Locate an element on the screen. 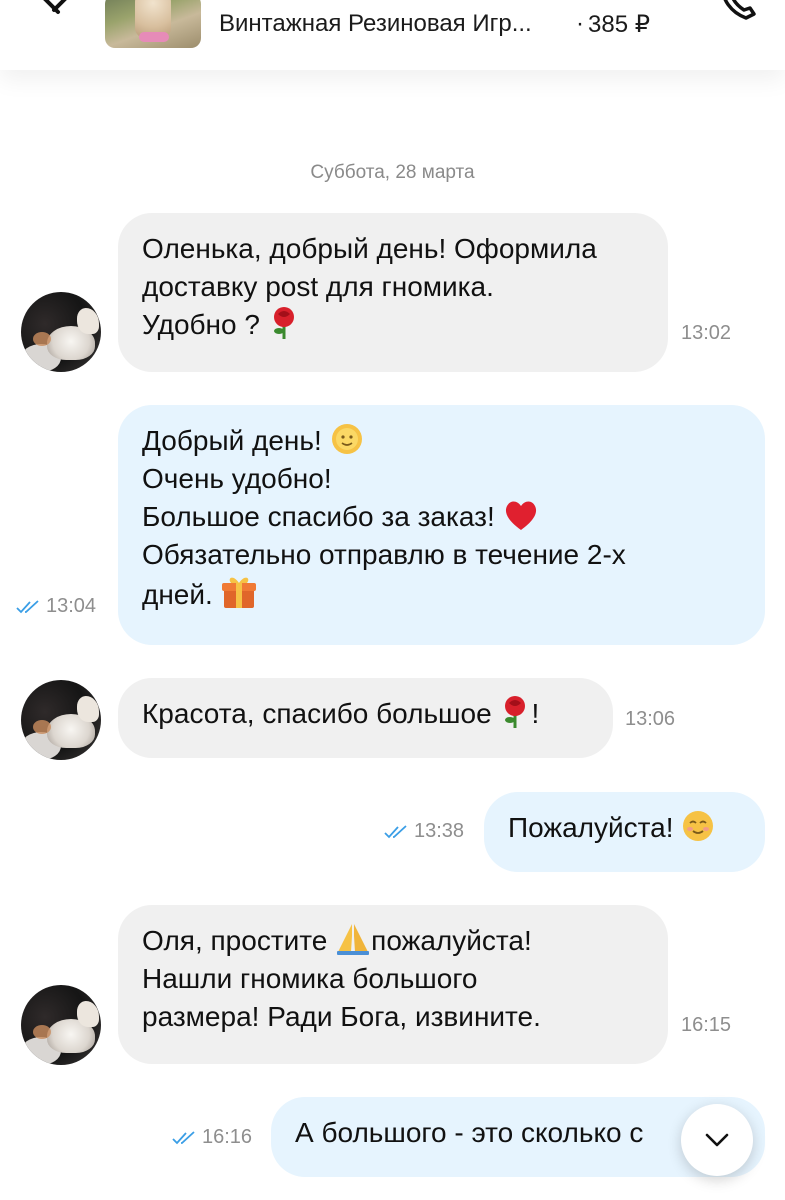  message-time: 16:16 is located at coordinates (212, 1137).